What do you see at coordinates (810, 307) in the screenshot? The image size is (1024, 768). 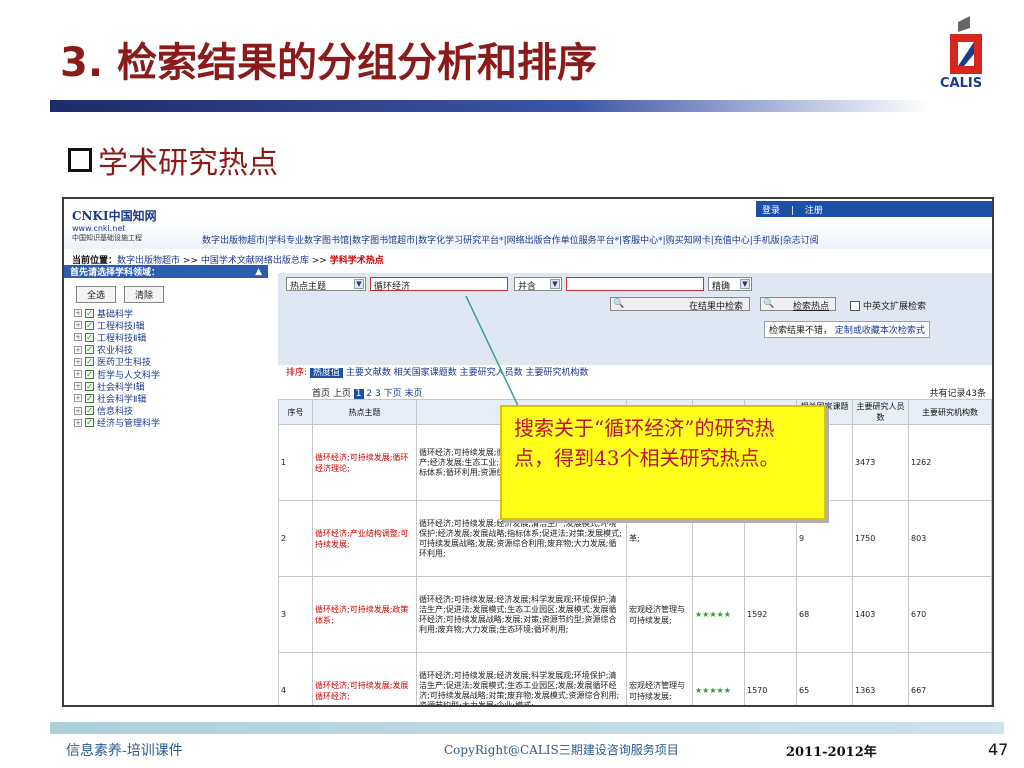 I see `search-hot-label: 检索热点` at bounding box center [810, 307].